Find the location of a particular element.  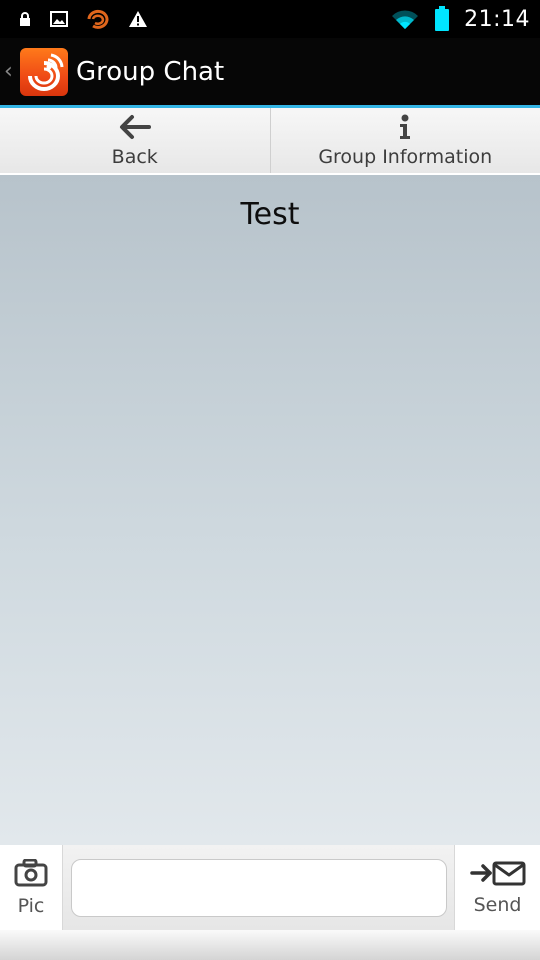

app-logo is located at coordinates (44, 71).